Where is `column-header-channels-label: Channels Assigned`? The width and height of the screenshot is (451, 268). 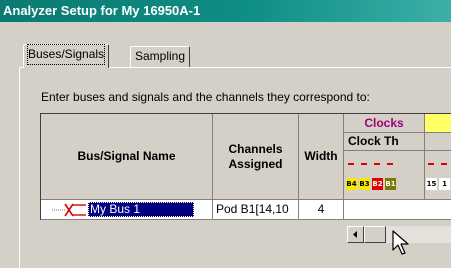
column-header-channels-label: Channels Assigned is located at coordinates (255, 156).